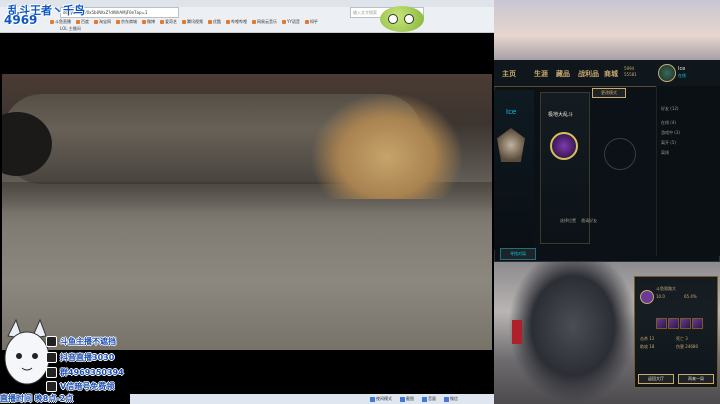 The width and height of the screenshot is (720, 404). I want to click on taskbar-item: 夜间模式, so click(381, 399).